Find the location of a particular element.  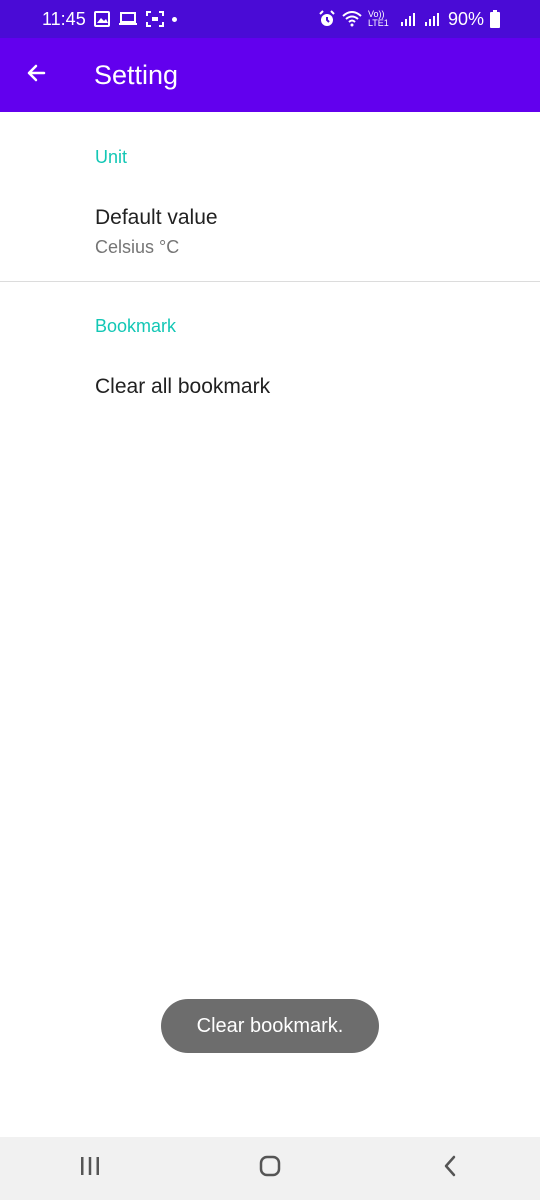

section-header-unit: Unit is located at coordinates (111, 157).